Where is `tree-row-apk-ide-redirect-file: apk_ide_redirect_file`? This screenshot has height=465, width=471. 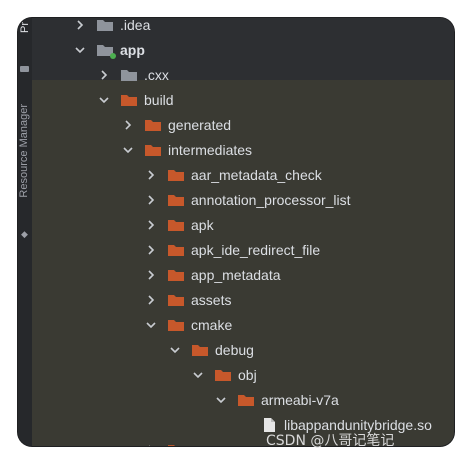 tree-row-apk-ide-redirect-file: apk_ide_redirect_file is located at coordinates (243, 249).